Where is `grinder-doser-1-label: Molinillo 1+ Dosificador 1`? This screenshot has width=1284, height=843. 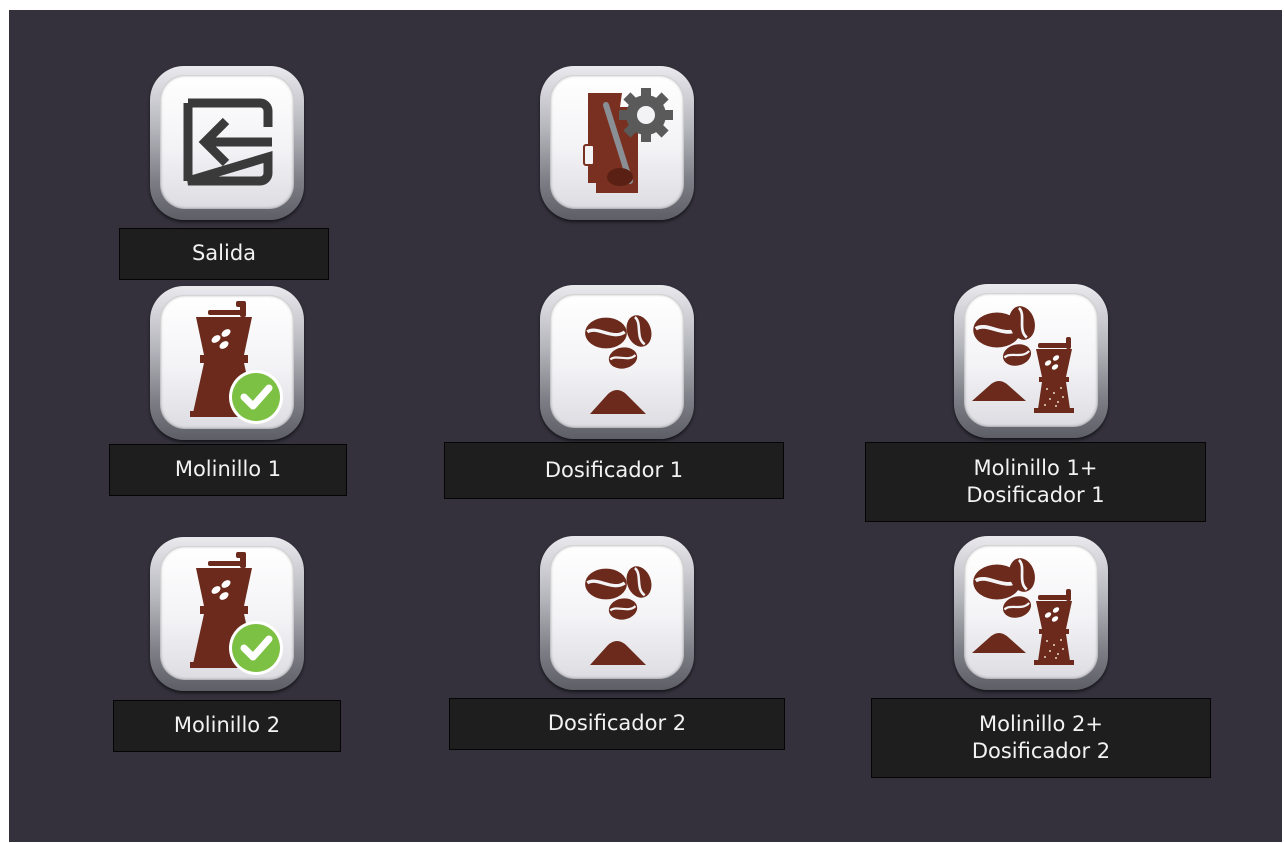 grinder-doser-1-label: Molinillo 1+ Dosificador 1 is located at coordinates (1035, 482).